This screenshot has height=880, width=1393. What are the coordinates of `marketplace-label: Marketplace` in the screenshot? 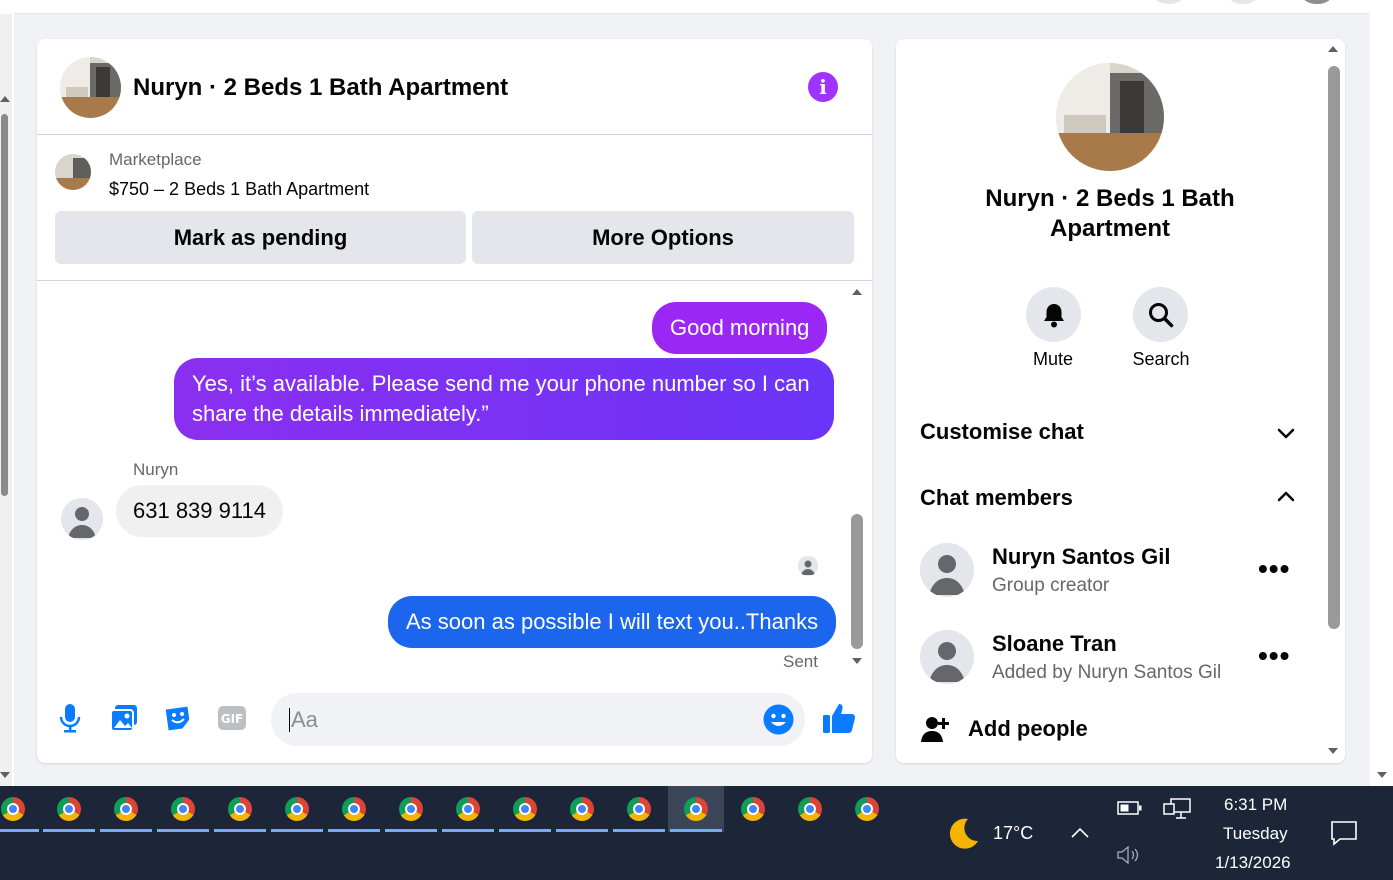 It's located at (155, 159).